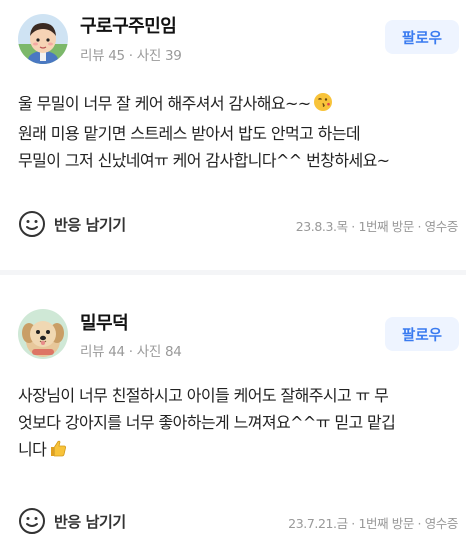 Image resolution: width=466 pixels, height=552 pixels. Describe the element at coordinates (131, 56) in the screenshot. I see `reviewer-stats: 리뷰 45 · 사진 39` at that location.